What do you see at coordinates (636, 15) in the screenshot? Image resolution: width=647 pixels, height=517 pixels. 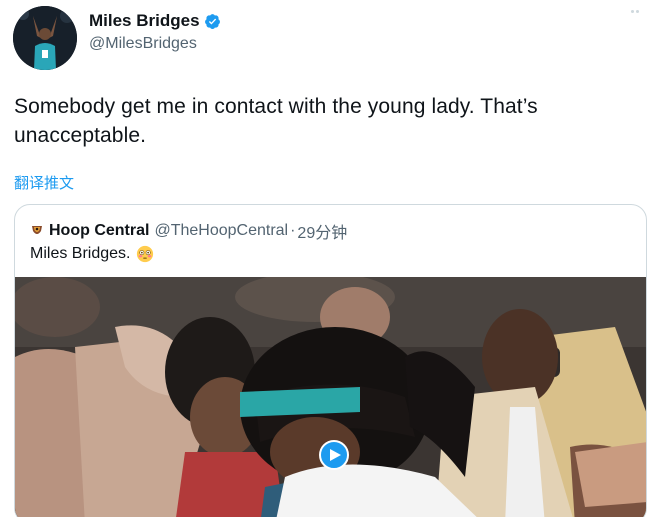 I see `more-dots-icon` at bounding box center [636, 15].